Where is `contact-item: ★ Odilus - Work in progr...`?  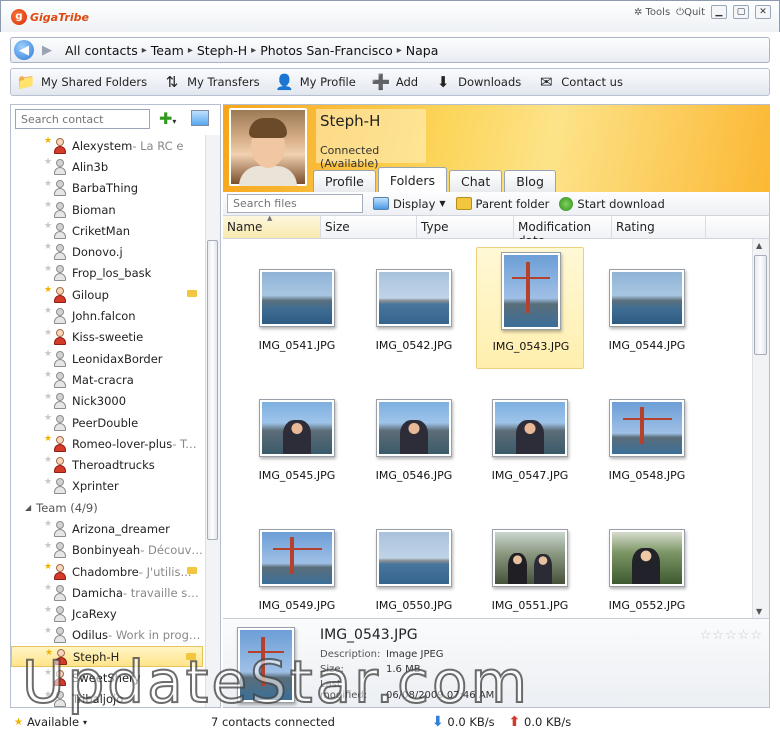 contact-item: ★ Odilus - Work in progr... is located at coordinates (107, 635).